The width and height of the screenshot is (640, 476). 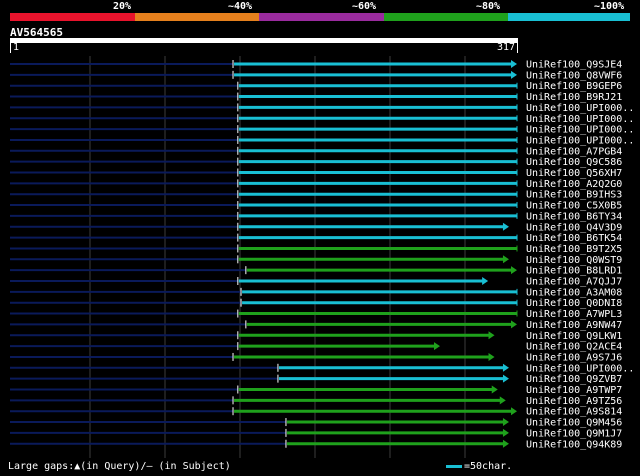 What do you see at coordinates (574, 65) in the screenshot?
I see `hit-label: UniRef100_Q9SJE4` at bounding box center [574, 65].